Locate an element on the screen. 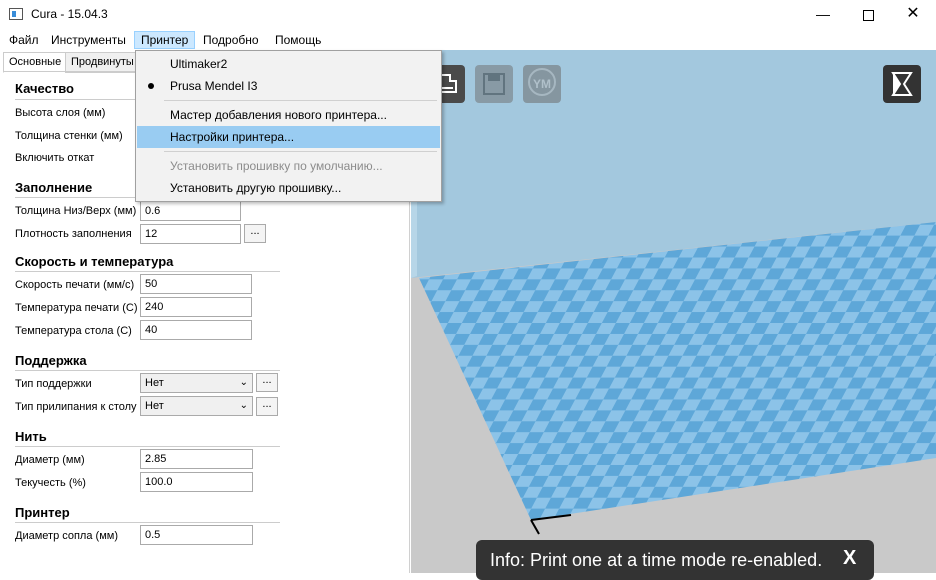  app-icon is located at coordinates (16, 14).